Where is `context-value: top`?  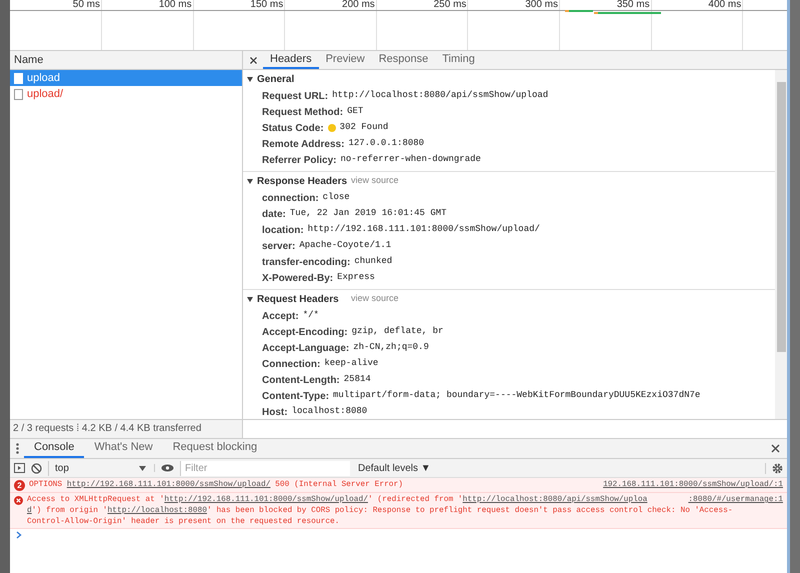 context-value: top is located at coordinates (62, 469).